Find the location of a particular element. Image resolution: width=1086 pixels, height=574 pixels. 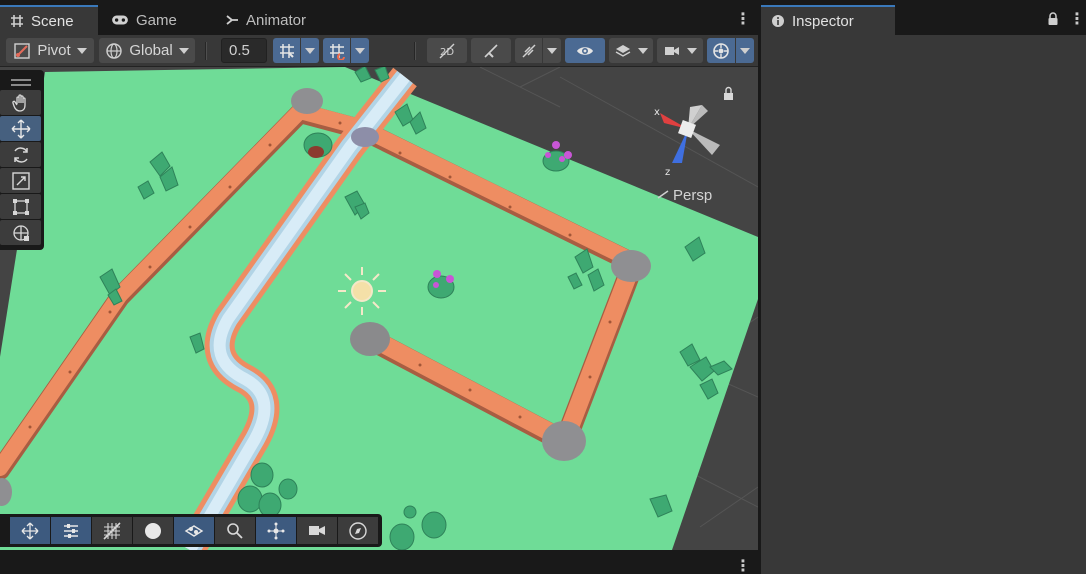

sphere-icon is located at coordinates (153, 530).